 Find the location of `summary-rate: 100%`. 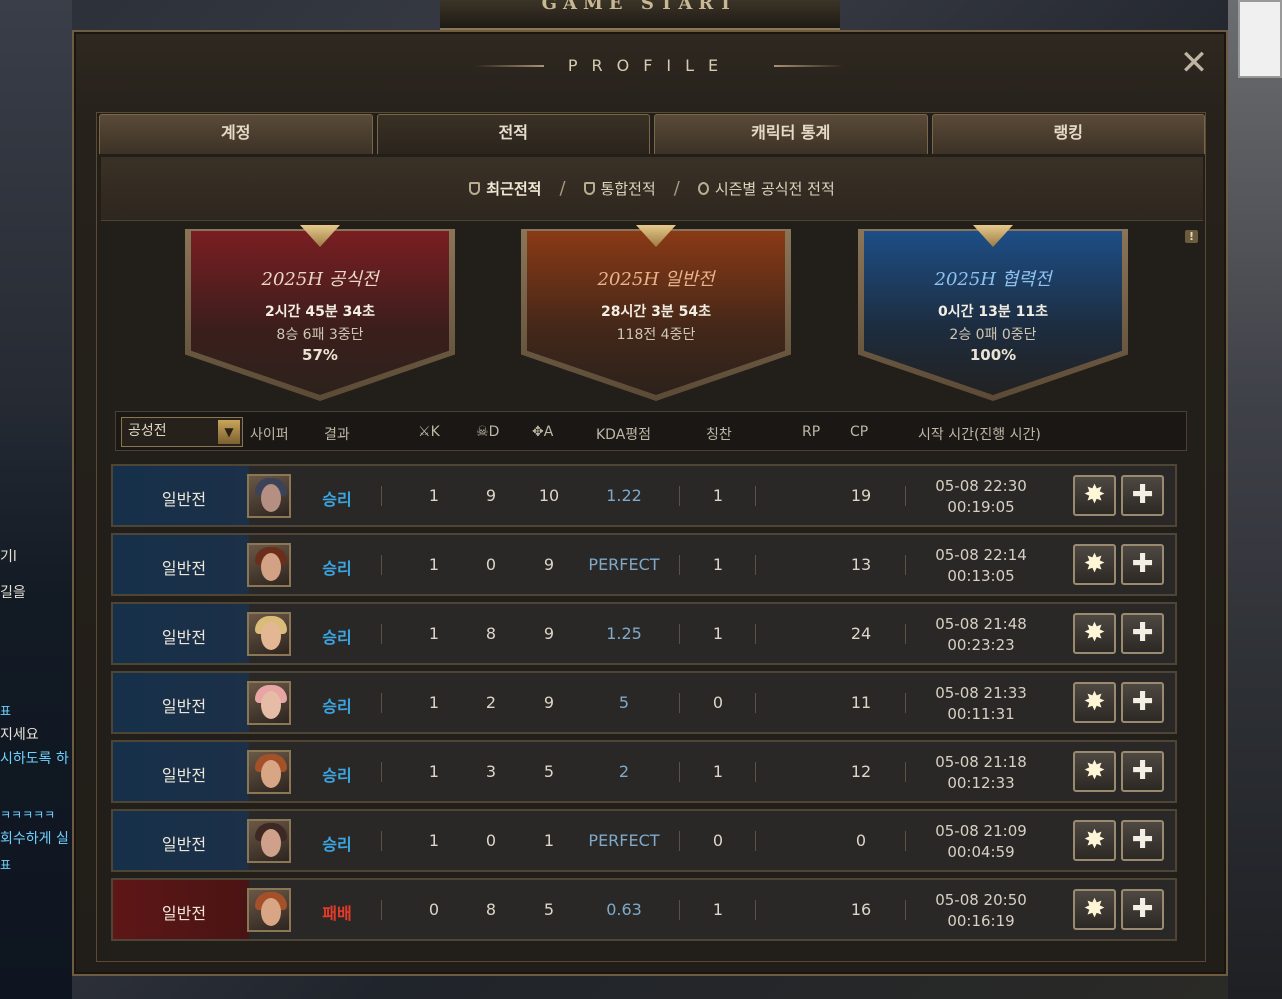

summary-rate: 100% is located at coordinates (993, 355).